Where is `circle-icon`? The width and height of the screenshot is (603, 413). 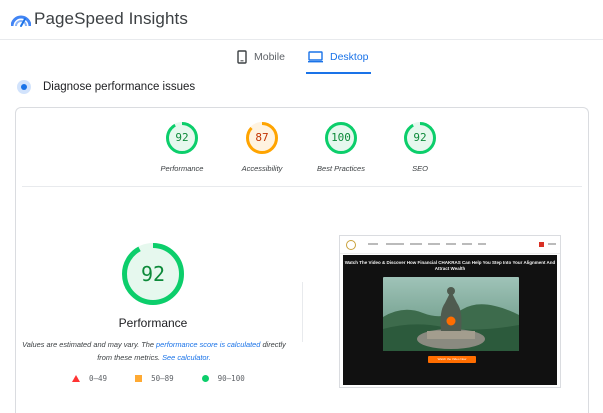
circle-icon is located at coordinates (205, 378).